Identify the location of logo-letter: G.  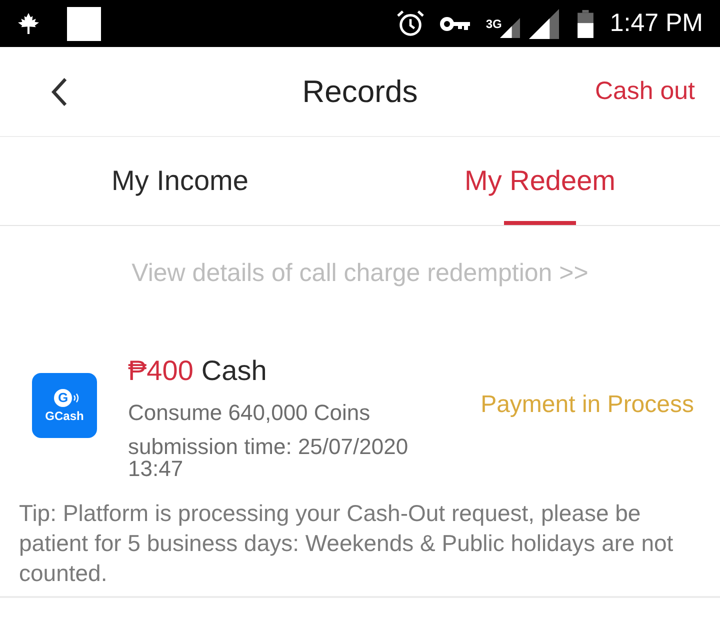
(63, 397).